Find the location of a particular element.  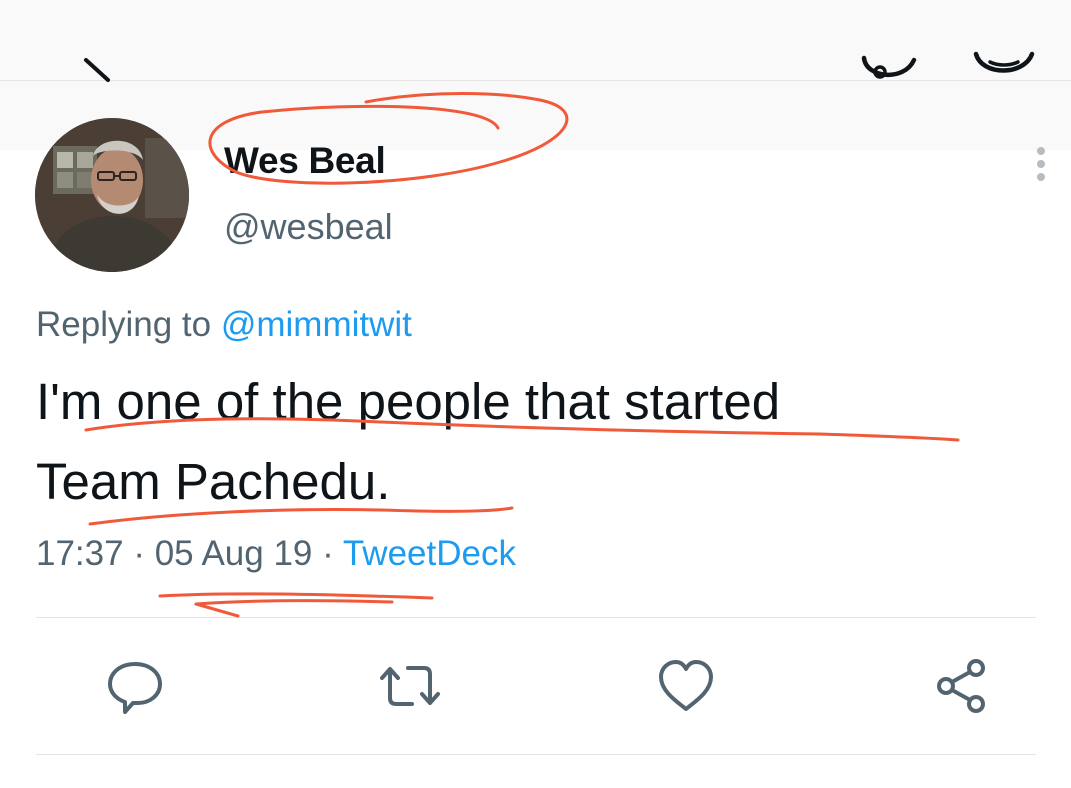

tweet-source: TweetDeck is located at coordinates (429, 553).